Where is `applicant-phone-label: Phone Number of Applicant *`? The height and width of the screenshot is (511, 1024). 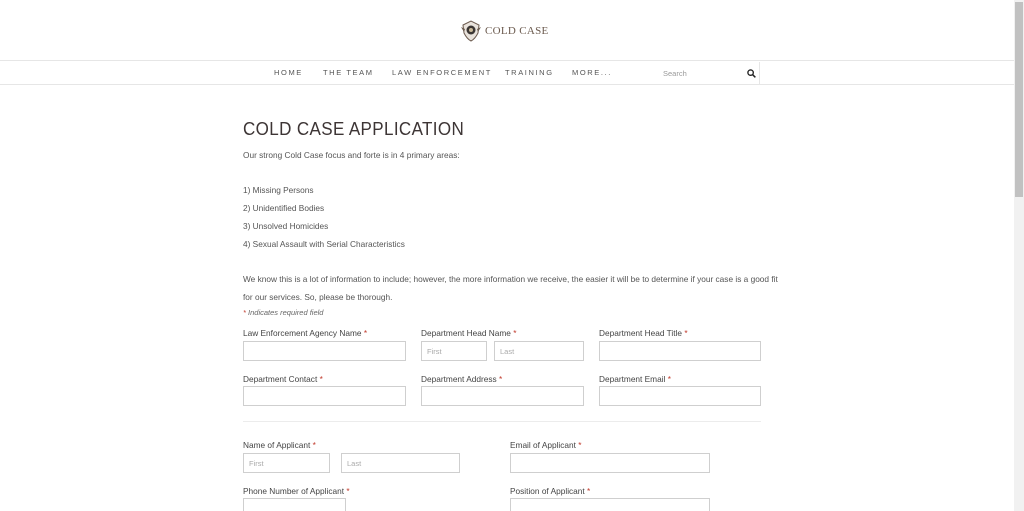 applicant-phone-label: Phone Number of Applicant * is located at coordinates (296, 491).